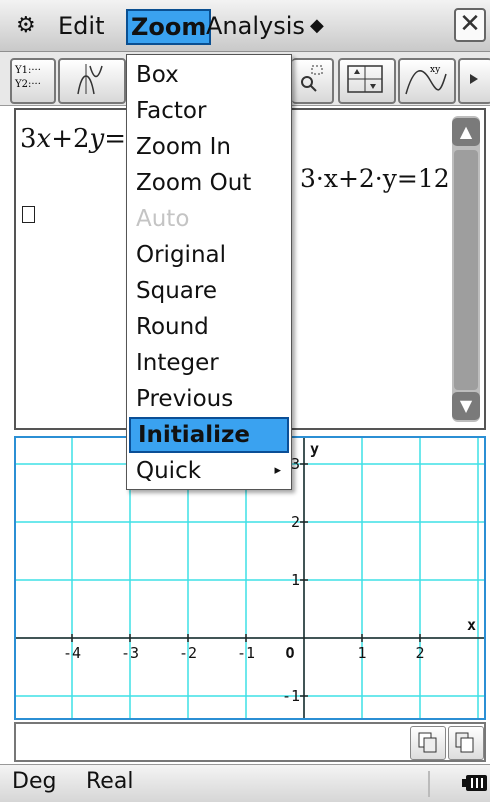 The height and width of the screenshot is (802, 490). Describe the element at coordinates (110, 781) in the screenshot. I see `number-mode: Real` at that location.